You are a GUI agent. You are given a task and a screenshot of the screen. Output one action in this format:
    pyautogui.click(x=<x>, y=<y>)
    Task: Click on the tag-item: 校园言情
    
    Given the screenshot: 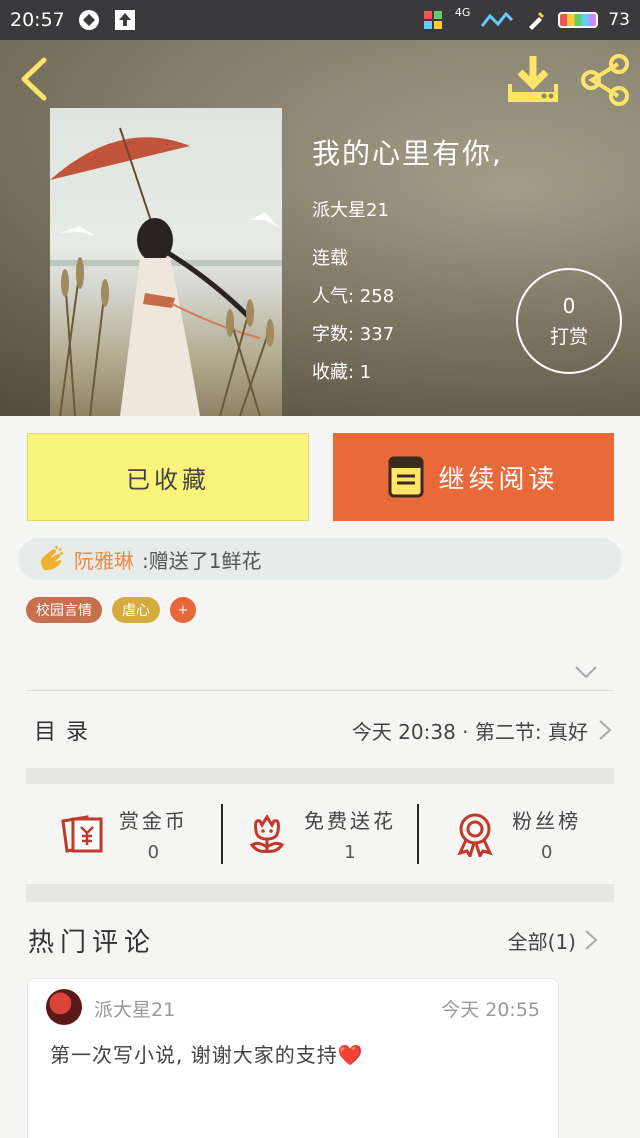 What is the action you would take?
    pyautogui.click(x=64, y=610)
    